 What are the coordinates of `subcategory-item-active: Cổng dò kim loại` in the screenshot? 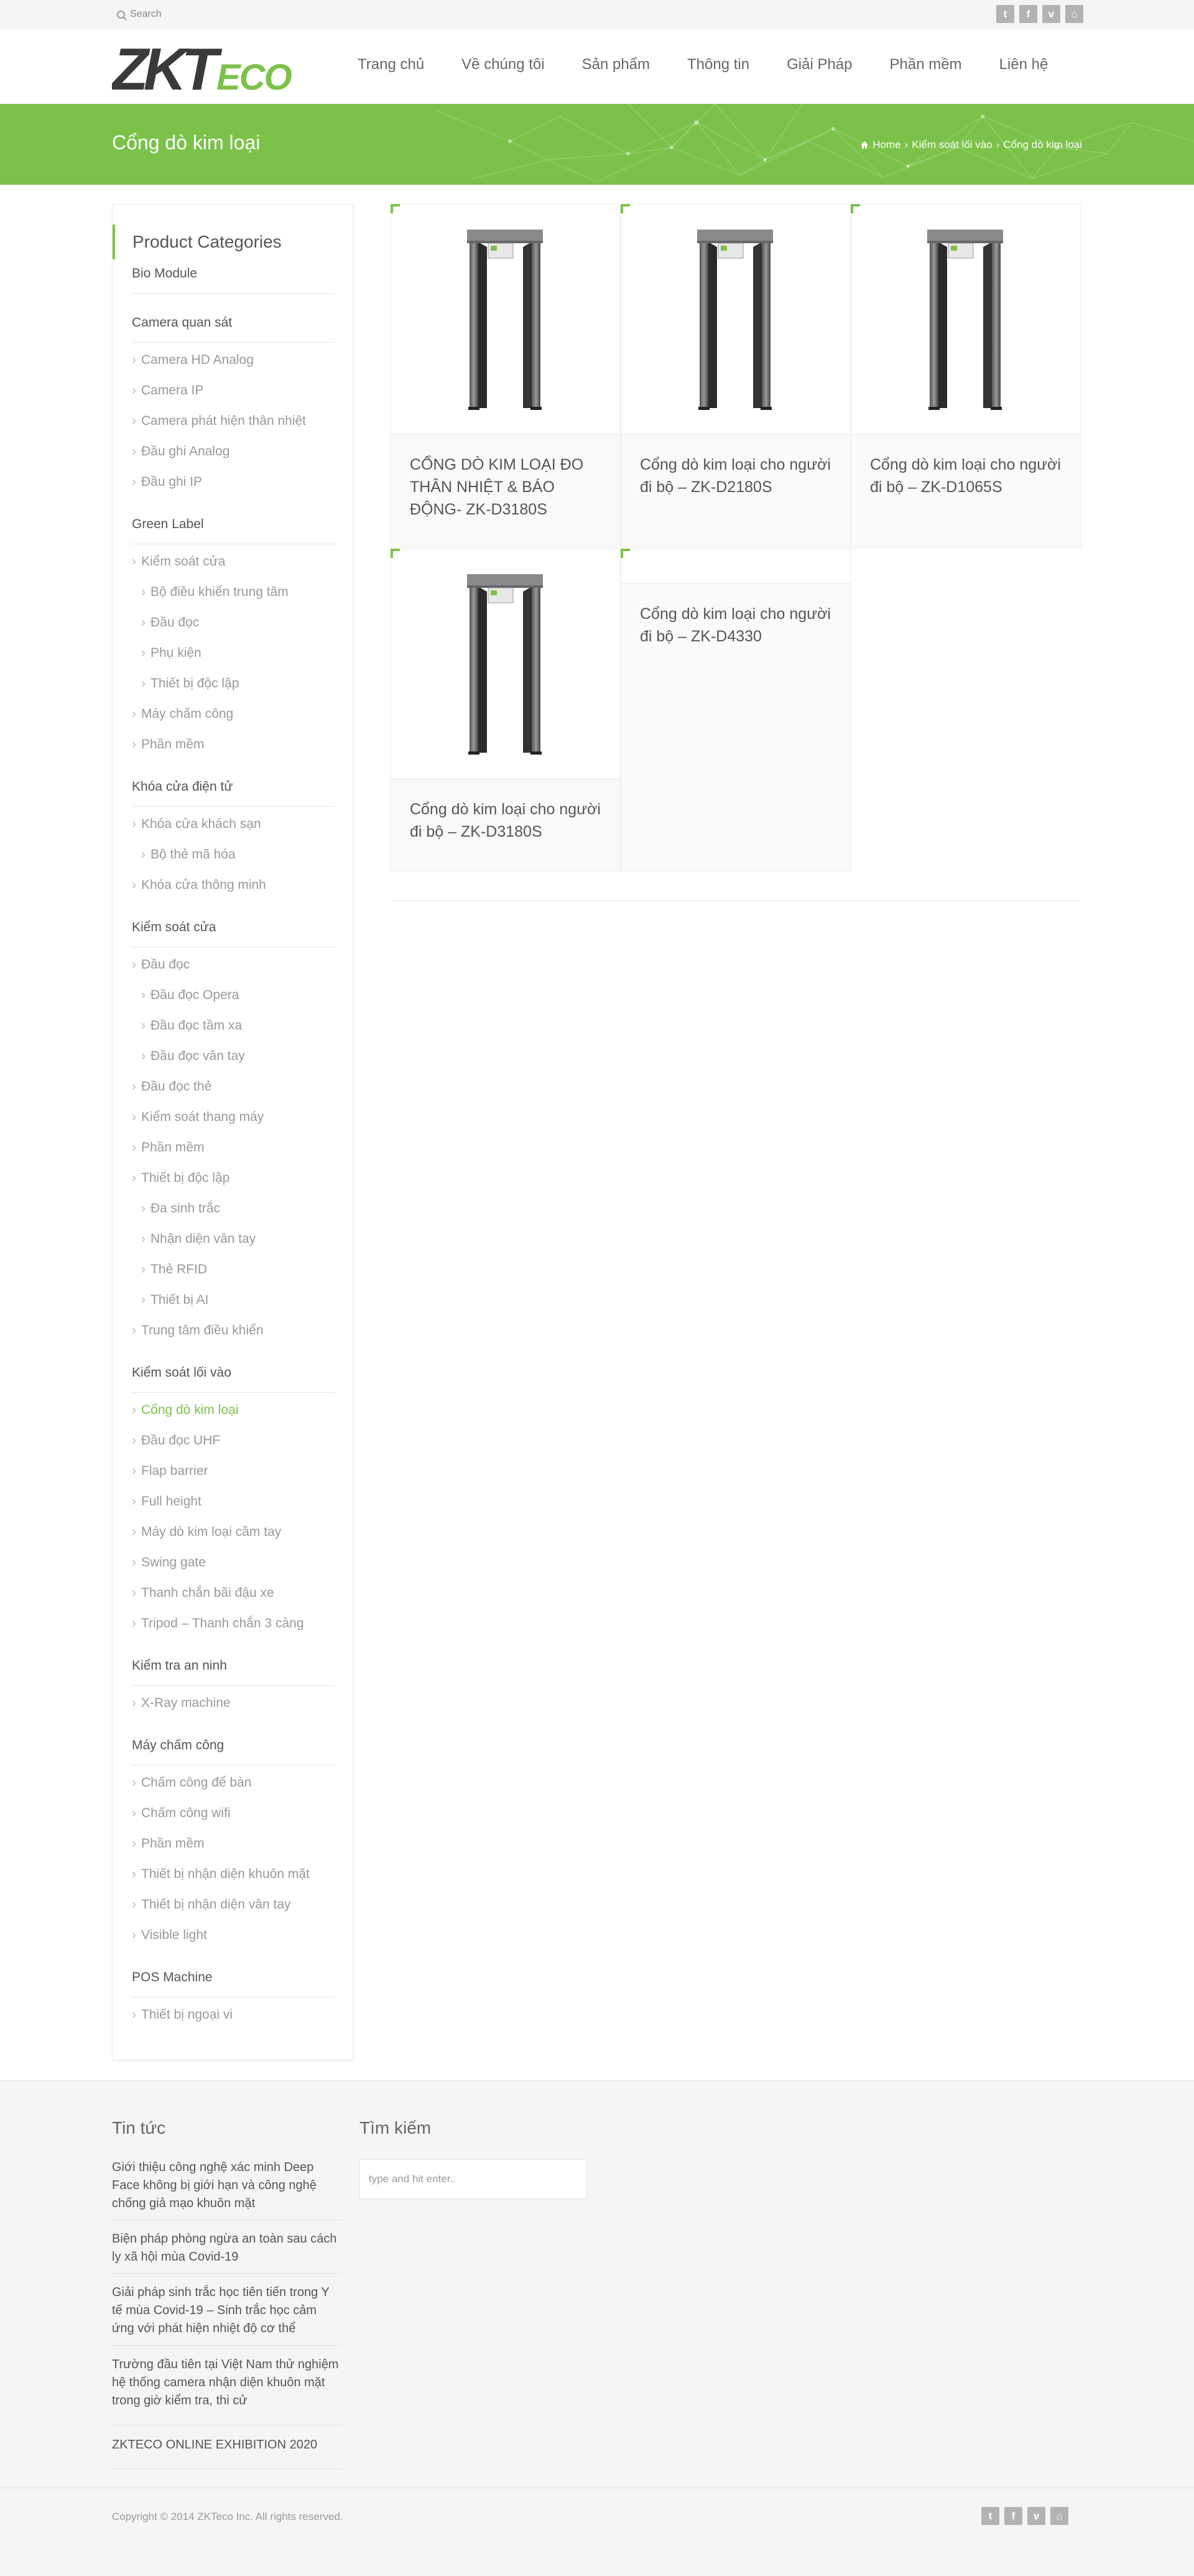 It's located at (185, 1410).